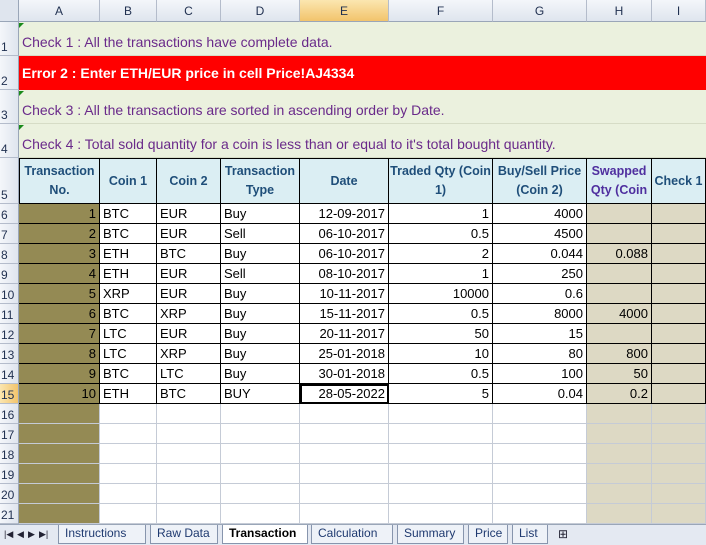  I want to click on row-header-2: 2, so click(9, 73).